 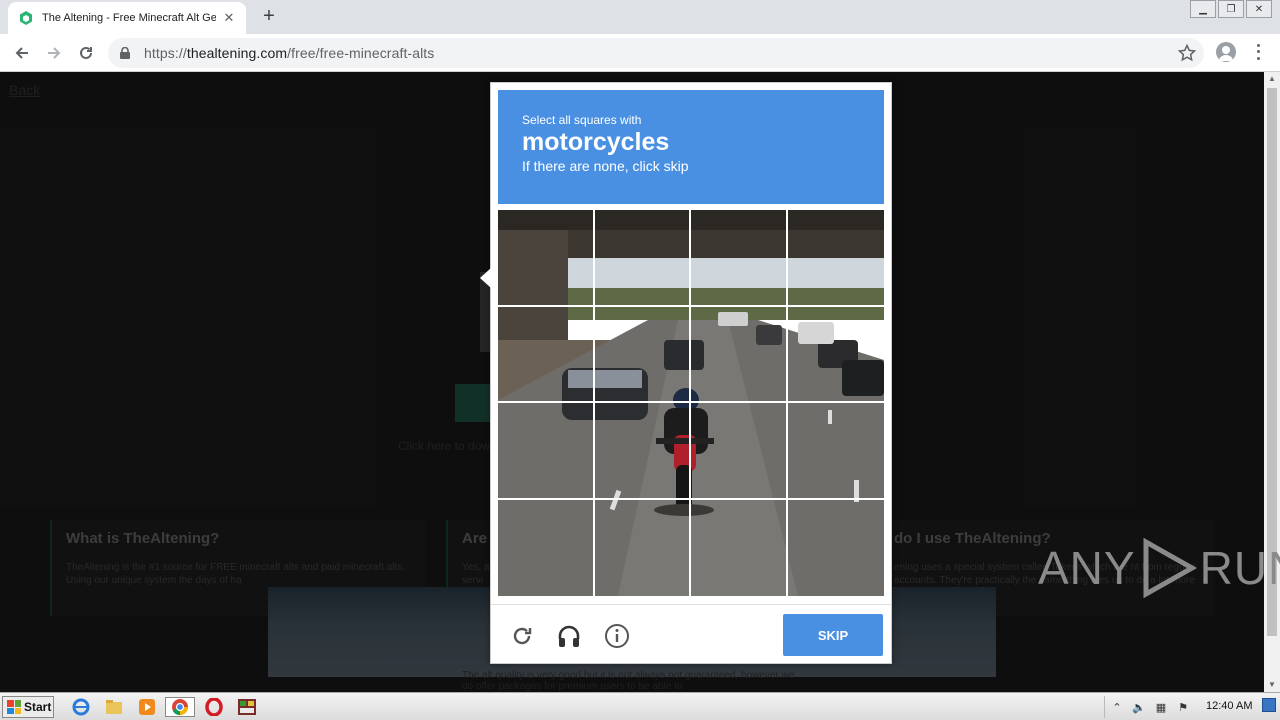 What do you see at coordinates (24, 90) in the screenshot?
I see `back-link: Back` at bounding box center [24, 90].